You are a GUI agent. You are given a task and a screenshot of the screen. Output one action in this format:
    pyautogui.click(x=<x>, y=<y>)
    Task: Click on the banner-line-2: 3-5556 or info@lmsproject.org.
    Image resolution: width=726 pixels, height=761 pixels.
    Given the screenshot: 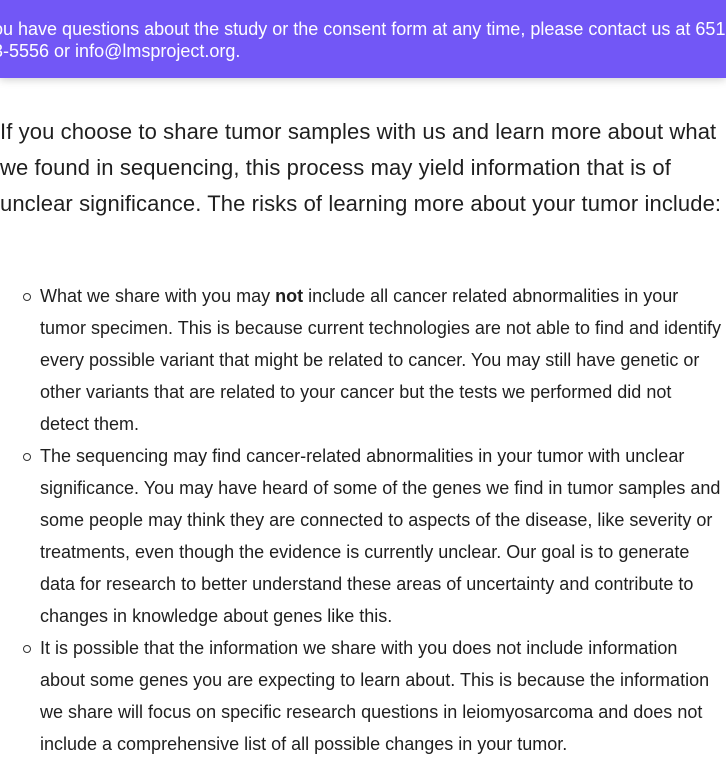 What is the action you would take?
    pyautogui.click(x=120, y=51)
    